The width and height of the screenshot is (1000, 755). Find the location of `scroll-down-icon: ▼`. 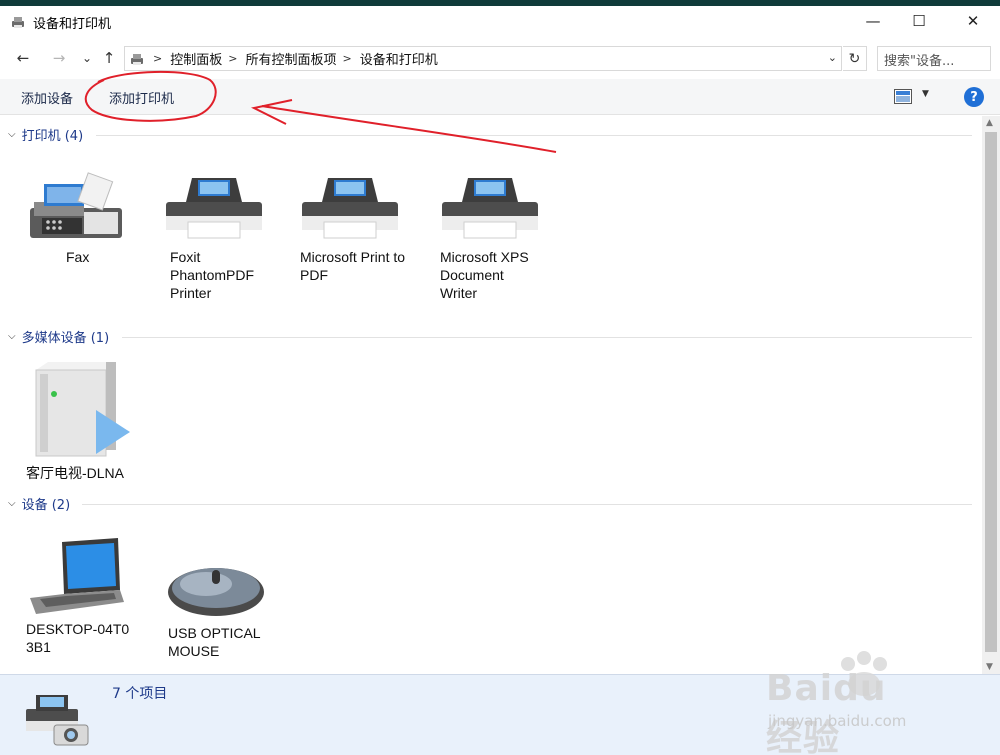

scroll-down-icon: ▼ is located at coordinates (989, 667).